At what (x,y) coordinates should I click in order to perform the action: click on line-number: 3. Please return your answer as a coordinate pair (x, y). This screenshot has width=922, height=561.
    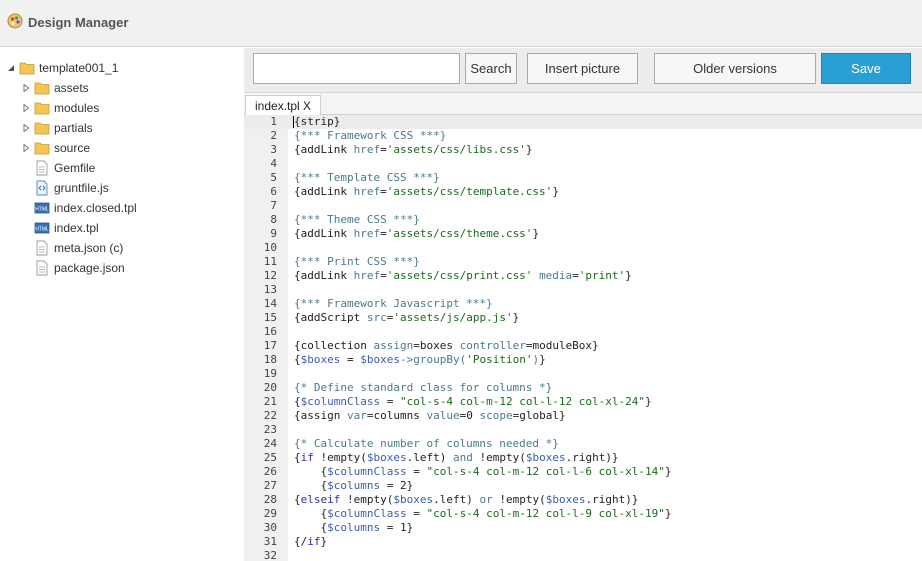
    Looking at the image, I should click on (273, 149).